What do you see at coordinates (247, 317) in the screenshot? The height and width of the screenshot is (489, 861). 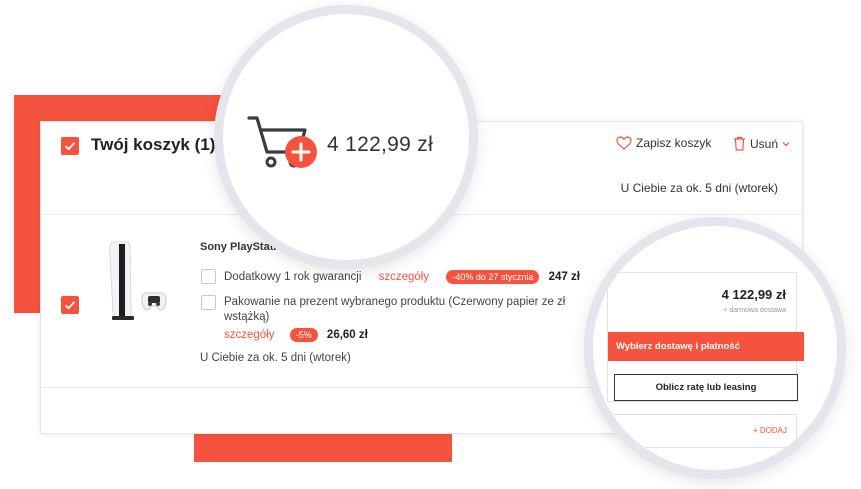 I see `gift-wrap-label-line2: wstążką)` at bounding box center [247, 317].